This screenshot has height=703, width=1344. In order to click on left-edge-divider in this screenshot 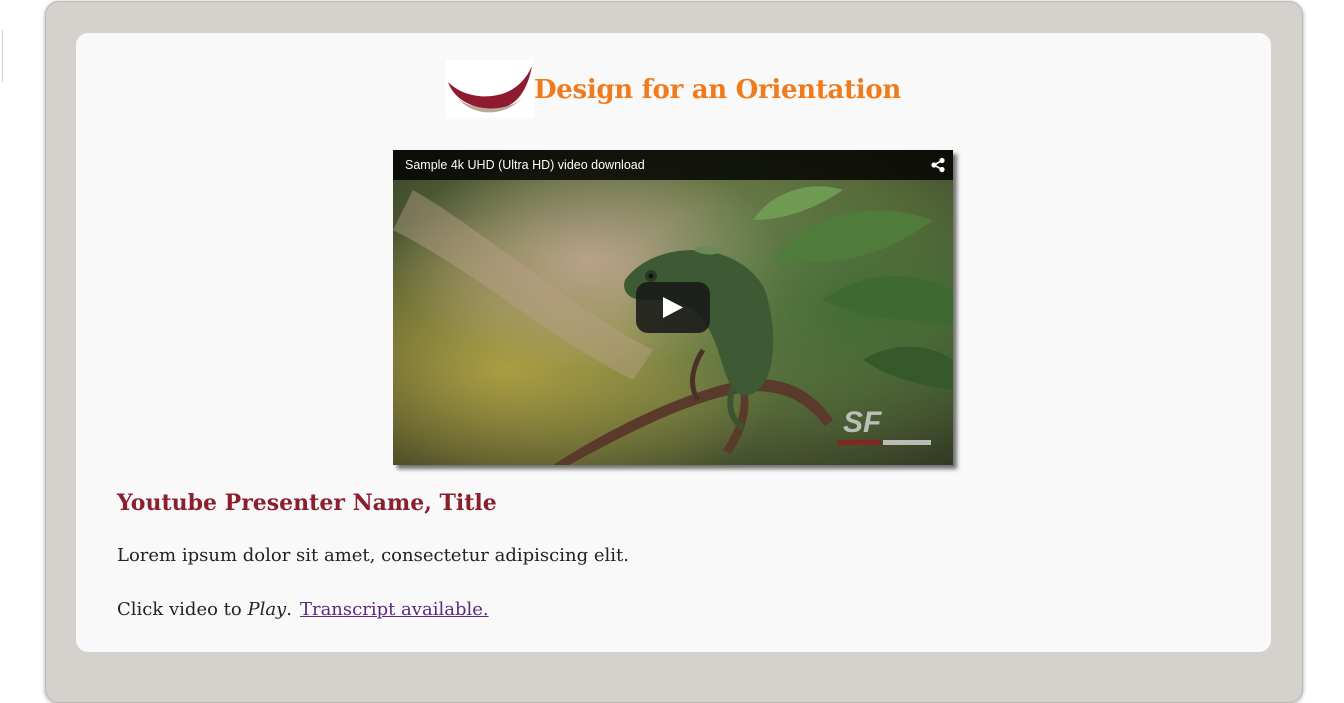, I will do `click(1, 56)`.